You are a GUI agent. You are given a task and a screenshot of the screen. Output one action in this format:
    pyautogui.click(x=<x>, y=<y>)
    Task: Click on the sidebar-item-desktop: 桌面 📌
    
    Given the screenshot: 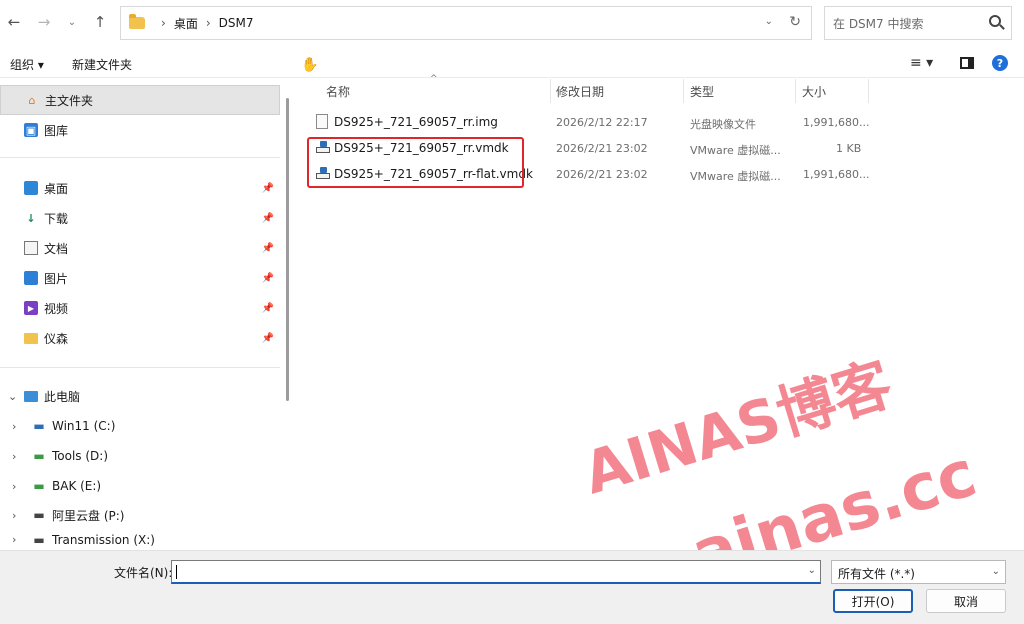 What is the action you would take?
    pyautogui.click(x=140, y=188)
    